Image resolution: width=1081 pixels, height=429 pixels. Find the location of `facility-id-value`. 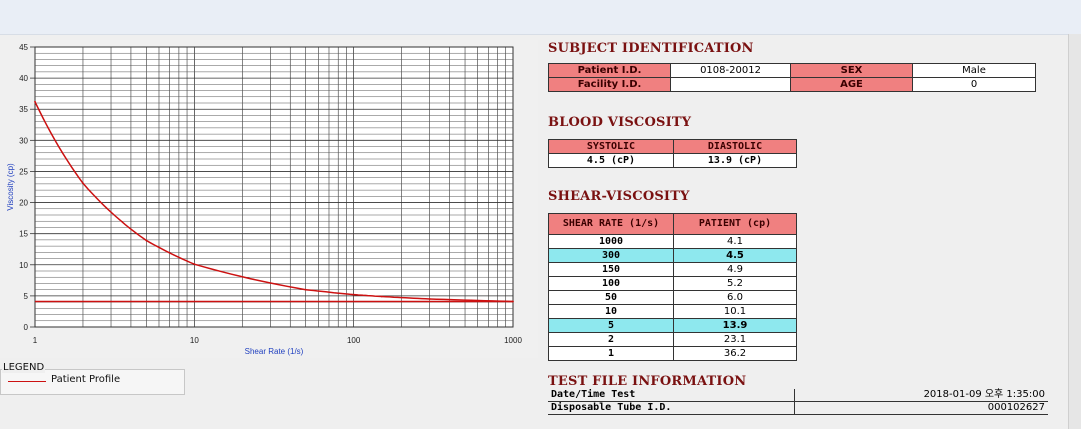

facility-id-value is located at coordinates (730, 84).